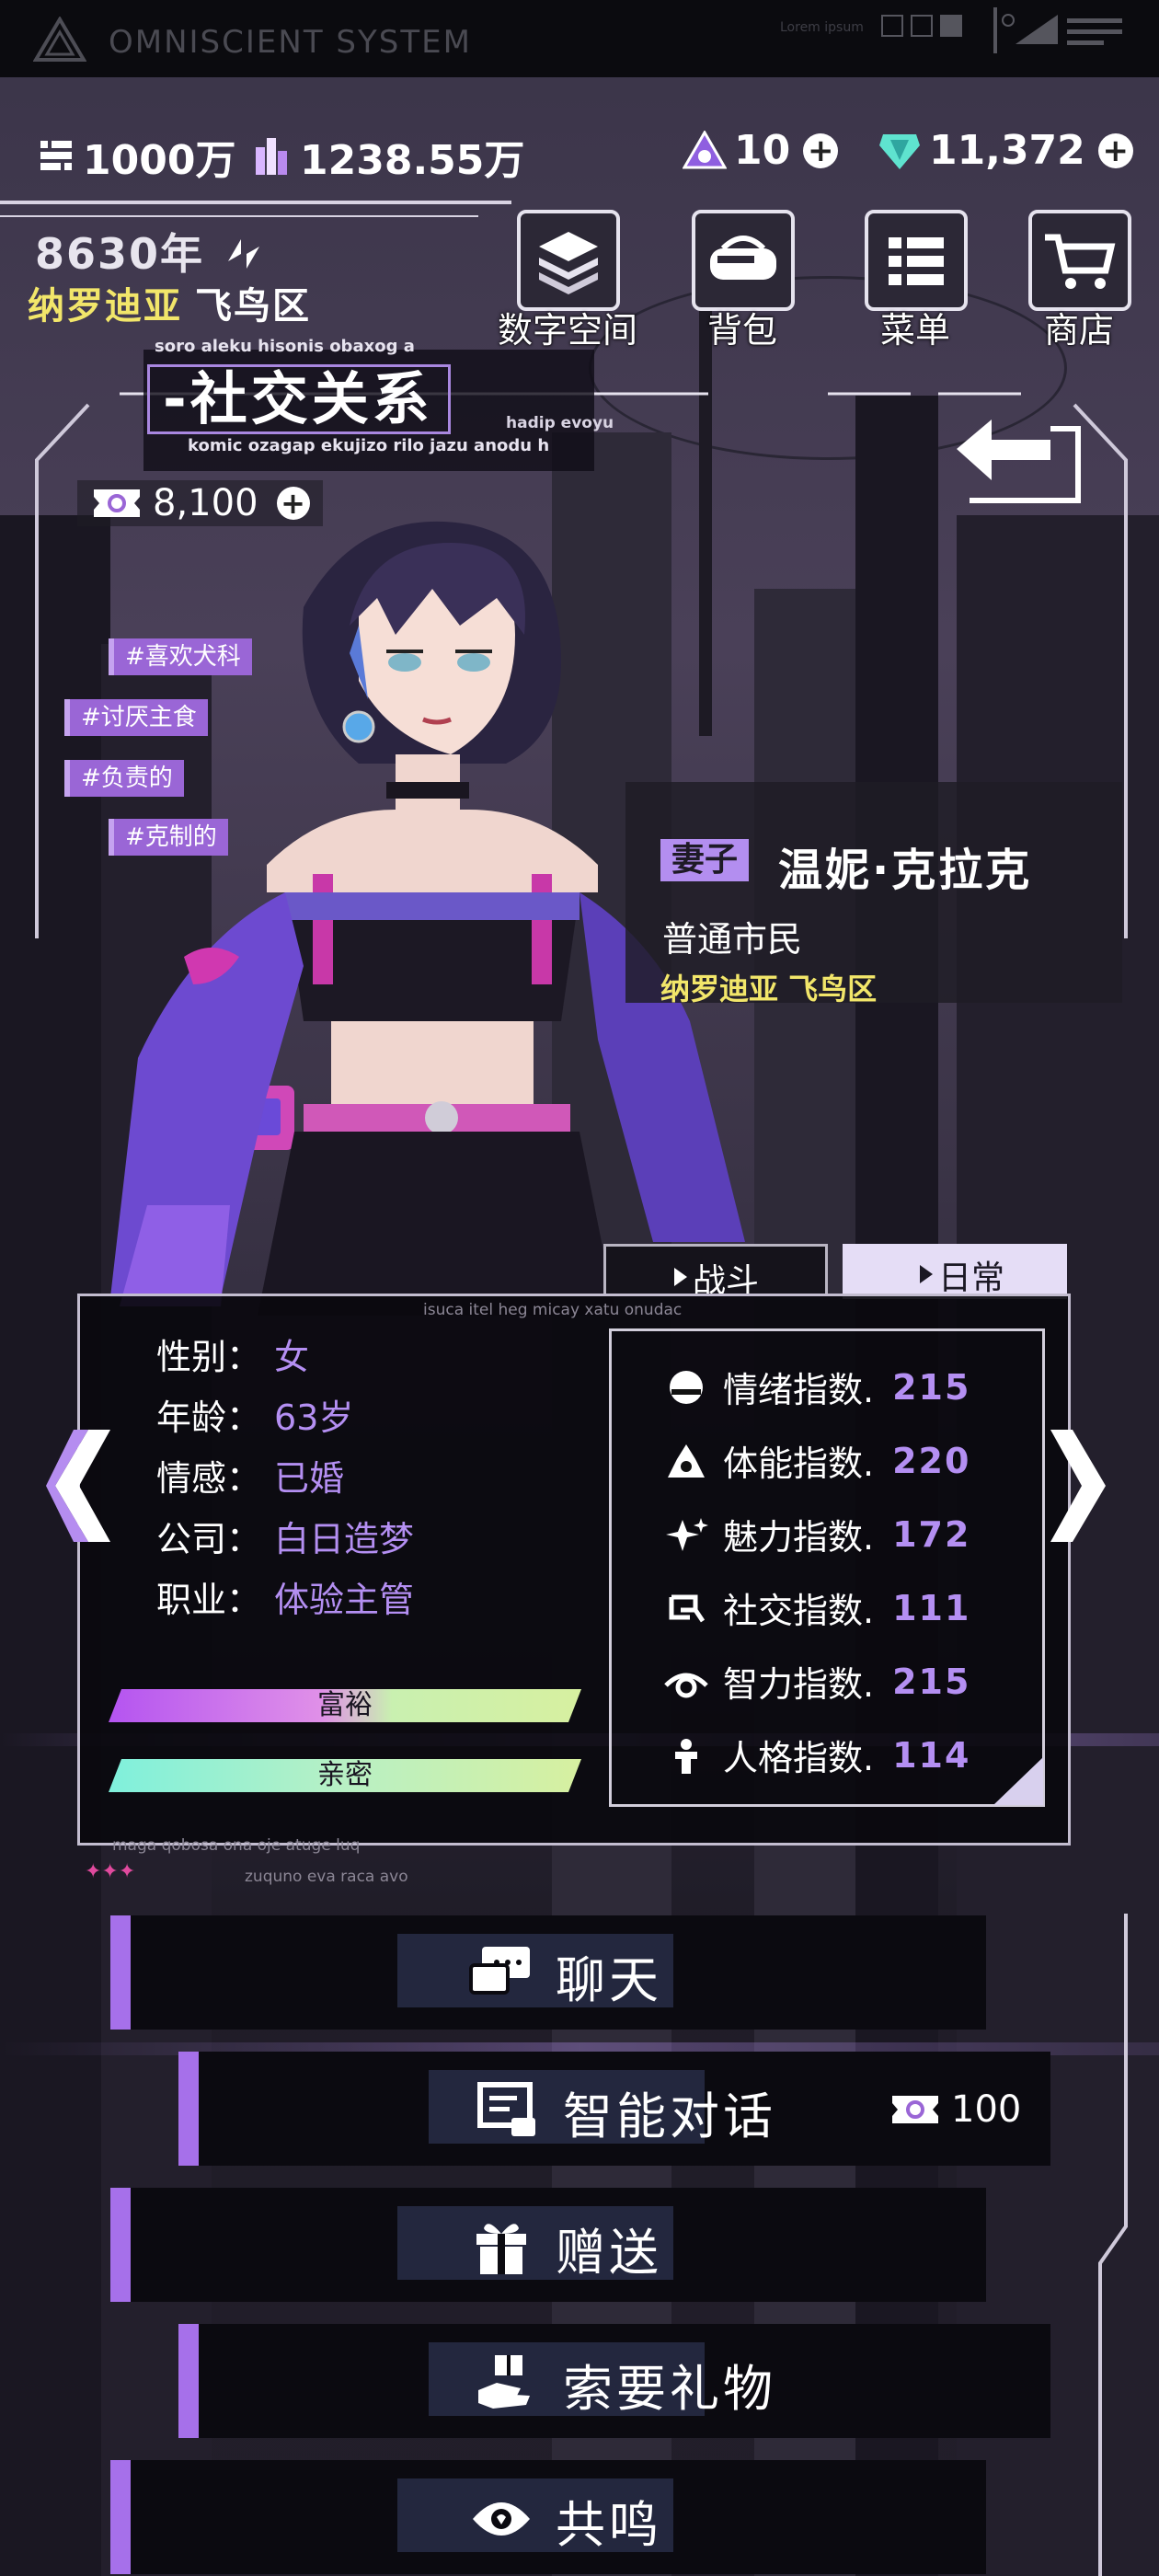 The image size is (1159, 2576). I want to click on character-name: 温妮·克拉克, so click(905, 870).